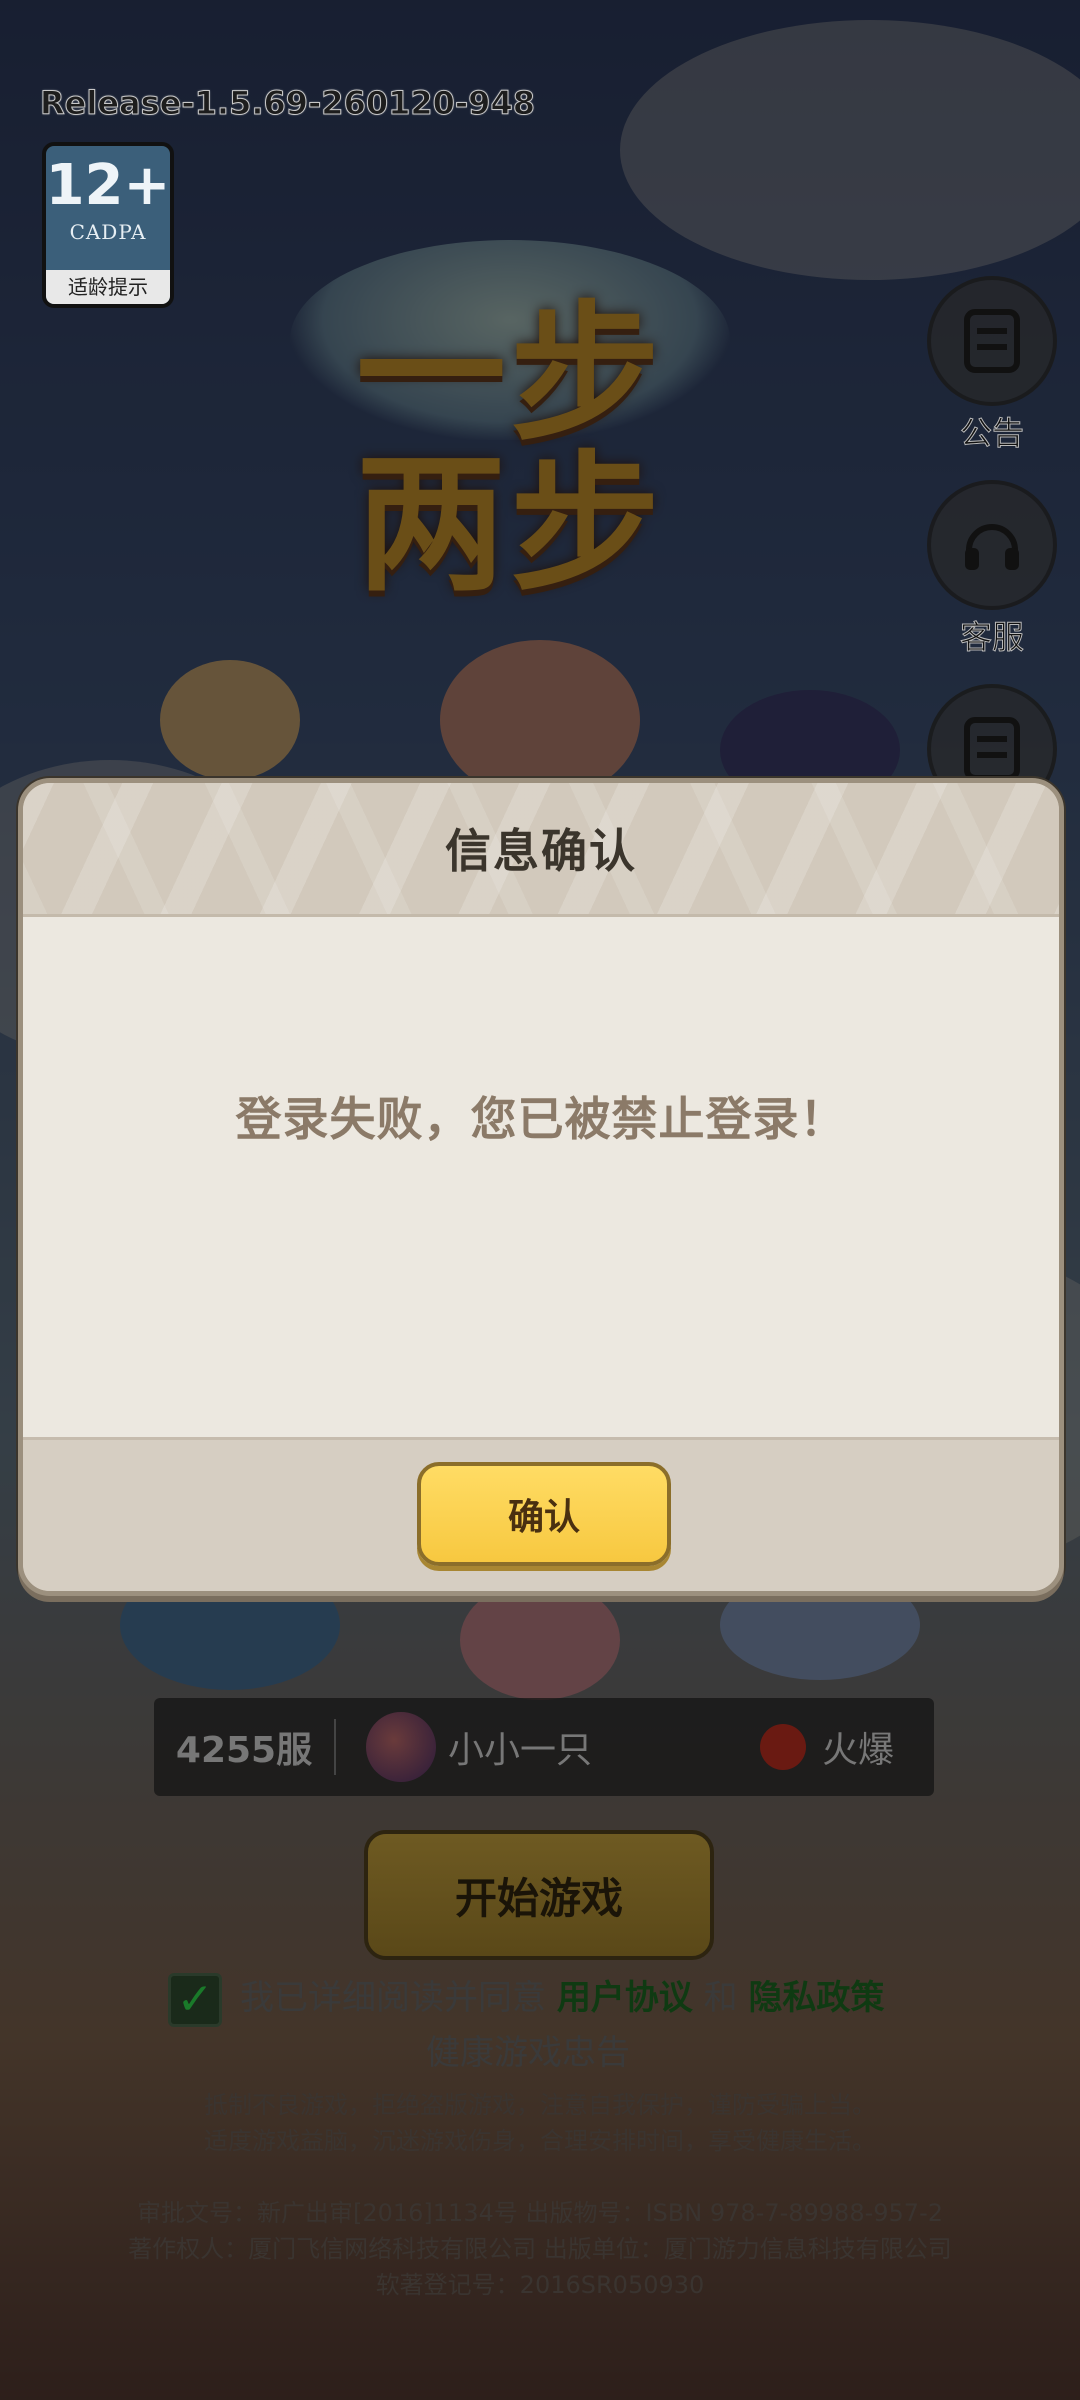  I want to click on player-name: 小小一只, so click(520, 1750).